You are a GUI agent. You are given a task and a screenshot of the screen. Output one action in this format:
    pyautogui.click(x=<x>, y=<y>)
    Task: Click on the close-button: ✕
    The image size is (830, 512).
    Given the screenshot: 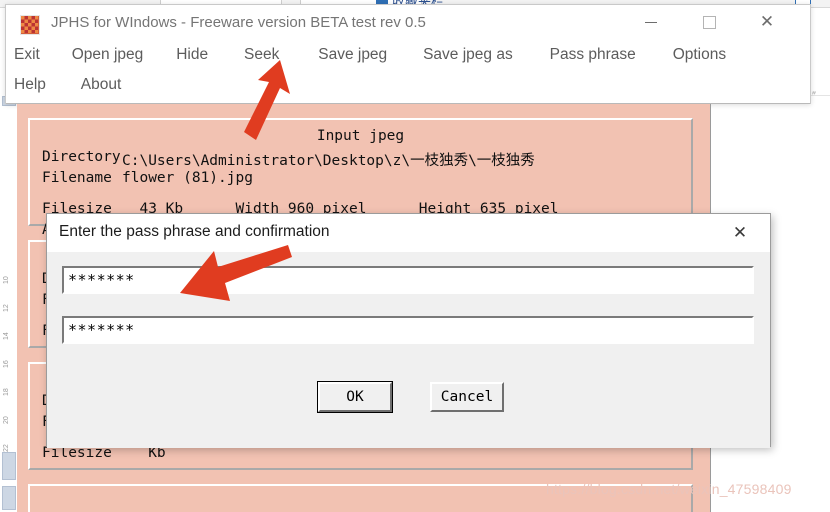 What is the action you would take?
    pyautogui.click(x=767, y=21)
    